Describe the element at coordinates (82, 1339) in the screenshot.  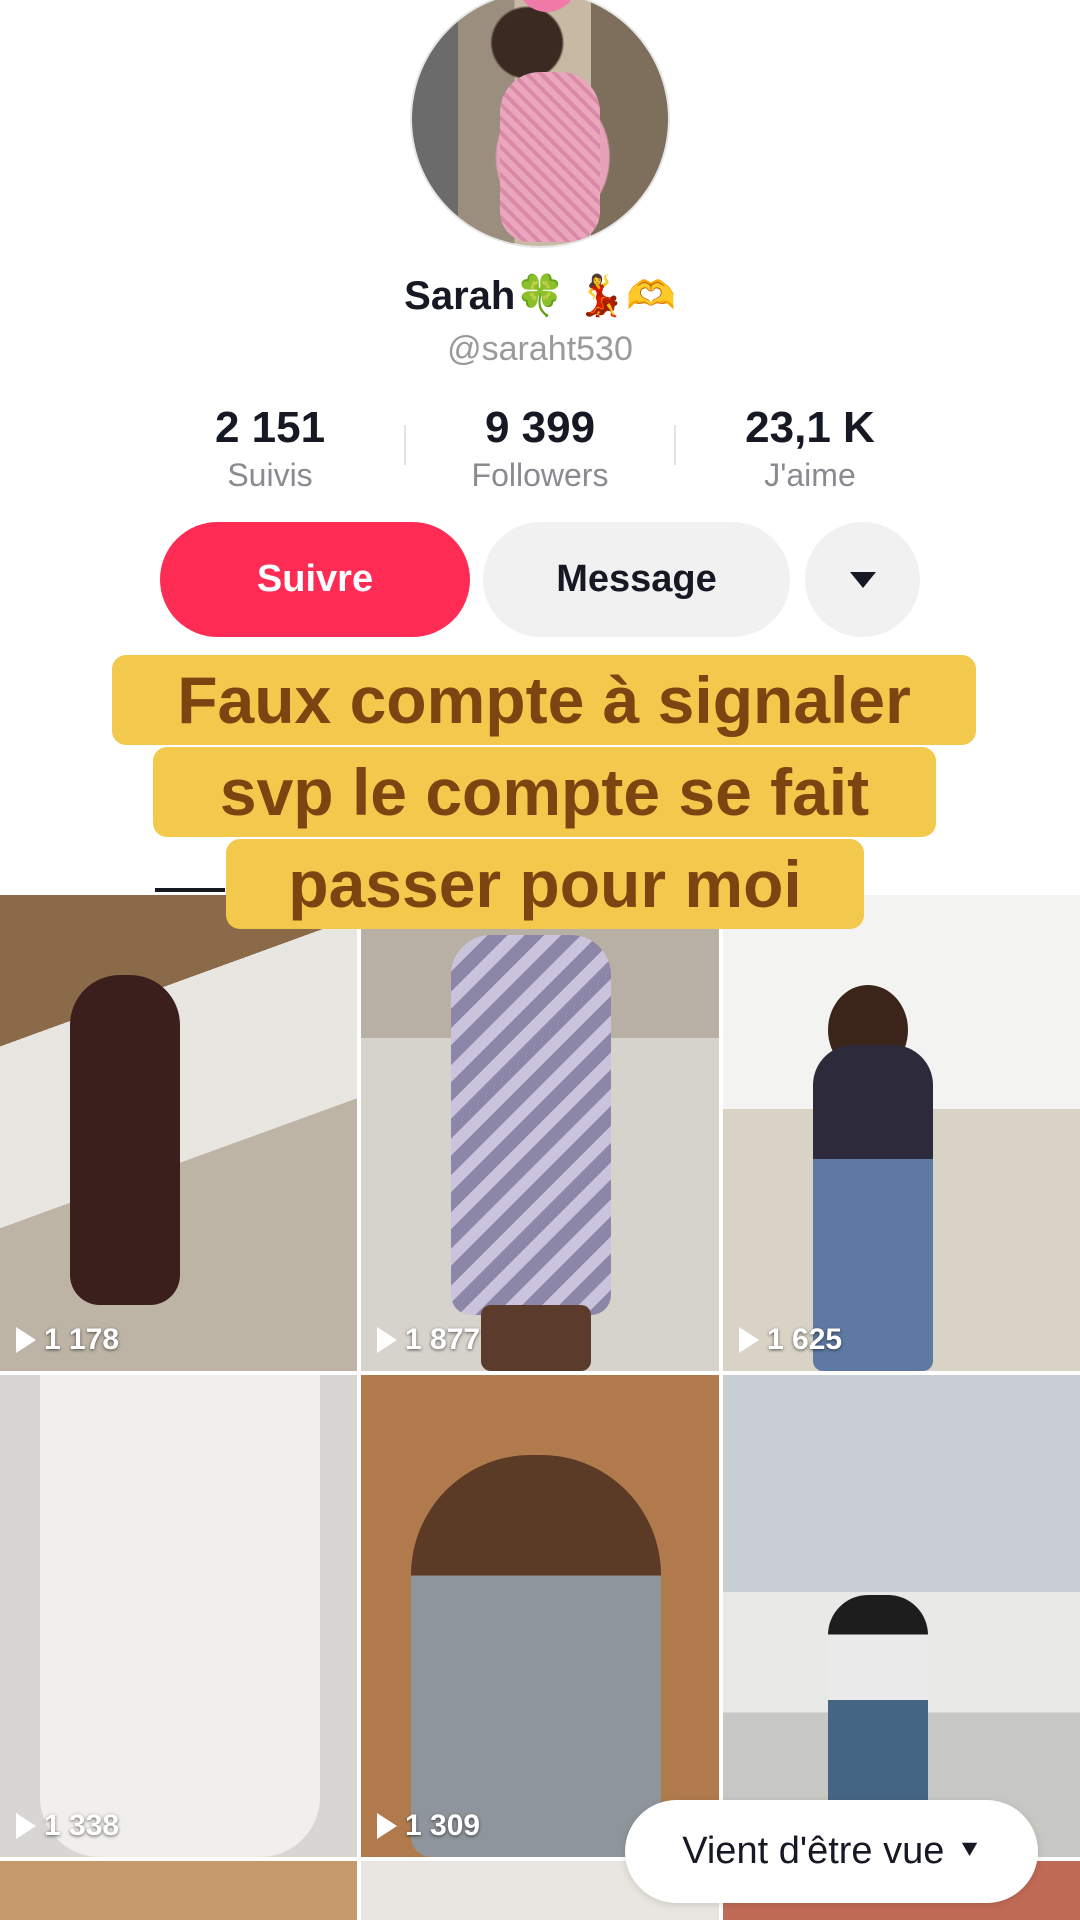
I see `view-count-value: 1 178` at that location.